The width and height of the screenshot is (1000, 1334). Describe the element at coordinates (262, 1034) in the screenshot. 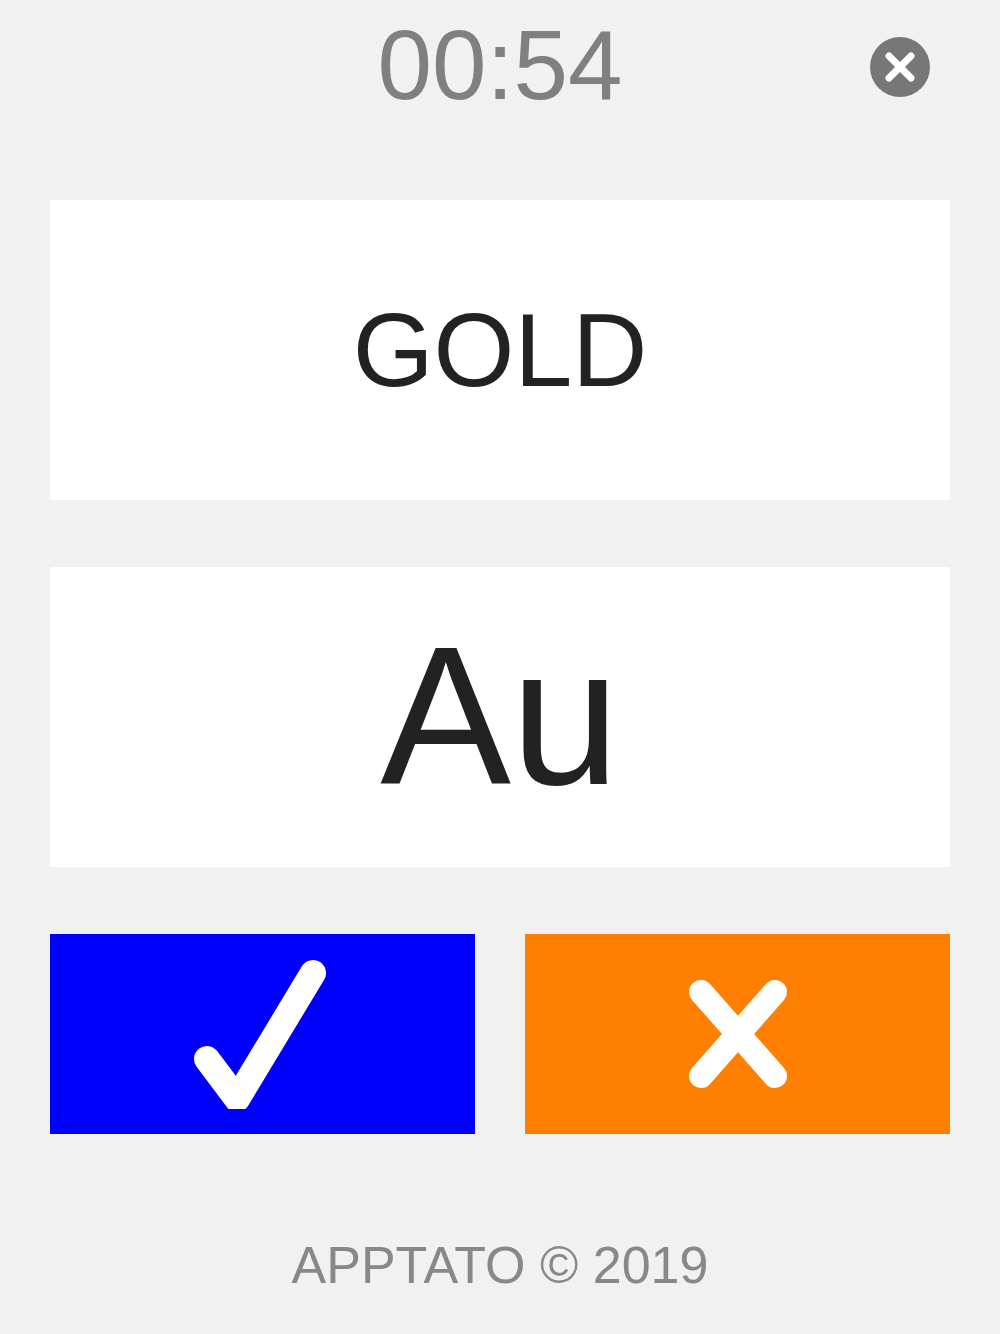

I see `correct-button` at that location.